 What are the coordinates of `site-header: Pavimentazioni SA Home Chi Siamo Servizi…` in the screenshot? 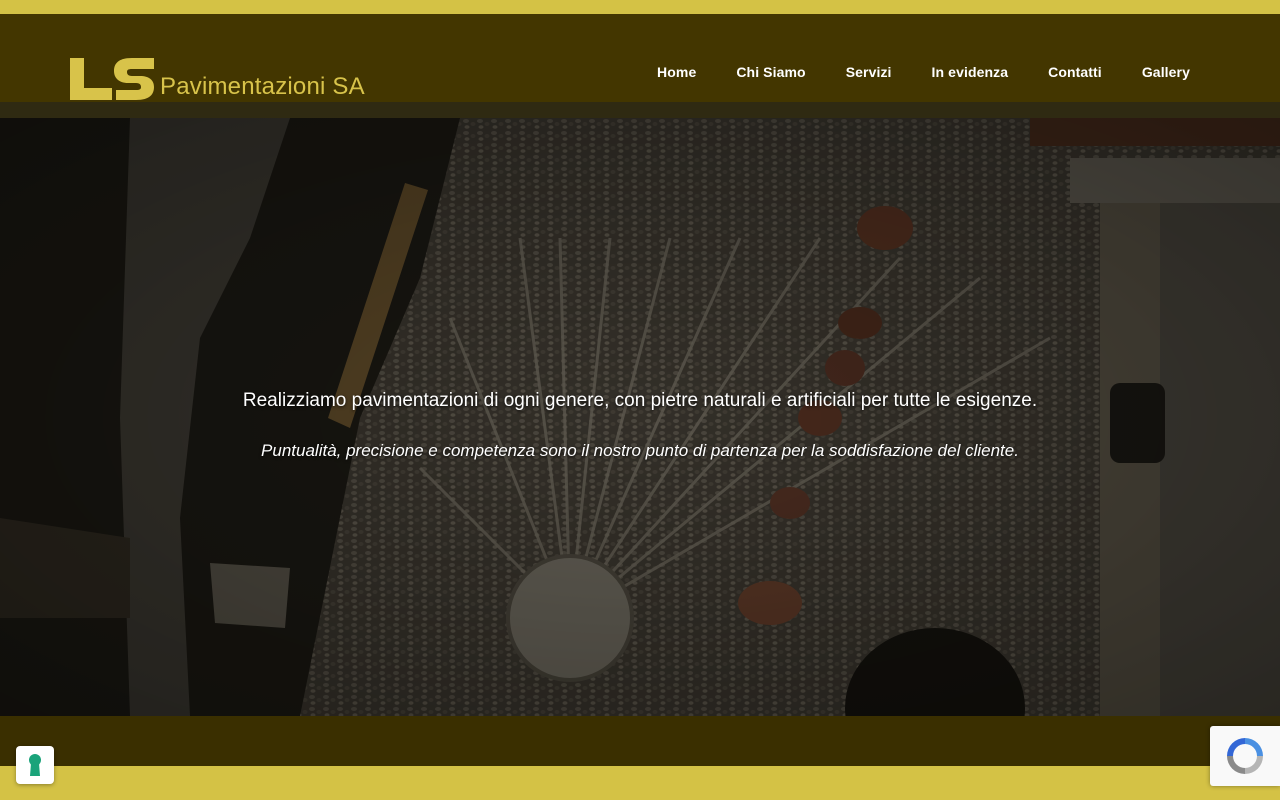 It's located at (640, 58).